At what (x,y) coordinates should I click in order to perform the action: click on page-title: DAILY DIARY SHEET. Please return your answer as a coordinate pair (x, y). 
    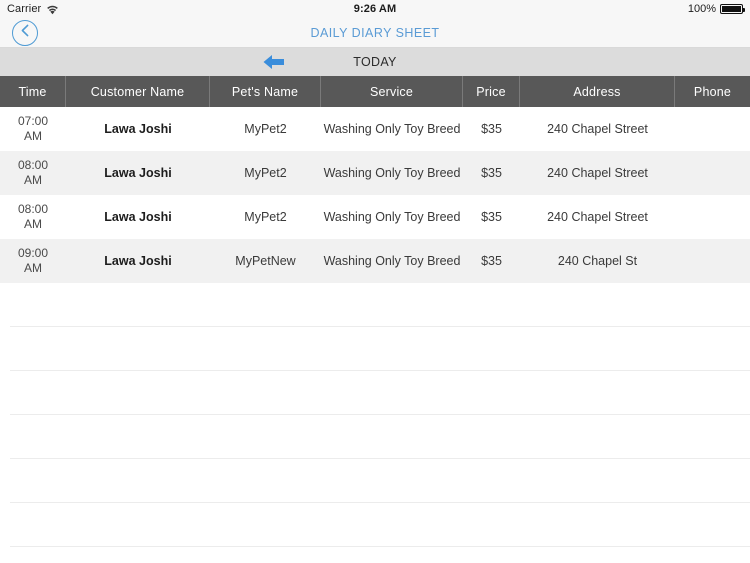
    Looking at the image, I should click on (375, 32).